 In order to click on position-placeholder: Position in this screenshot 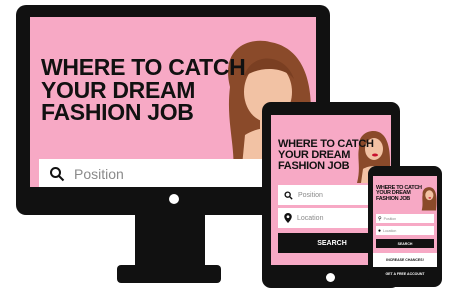, I will do `click(99, 174)`.